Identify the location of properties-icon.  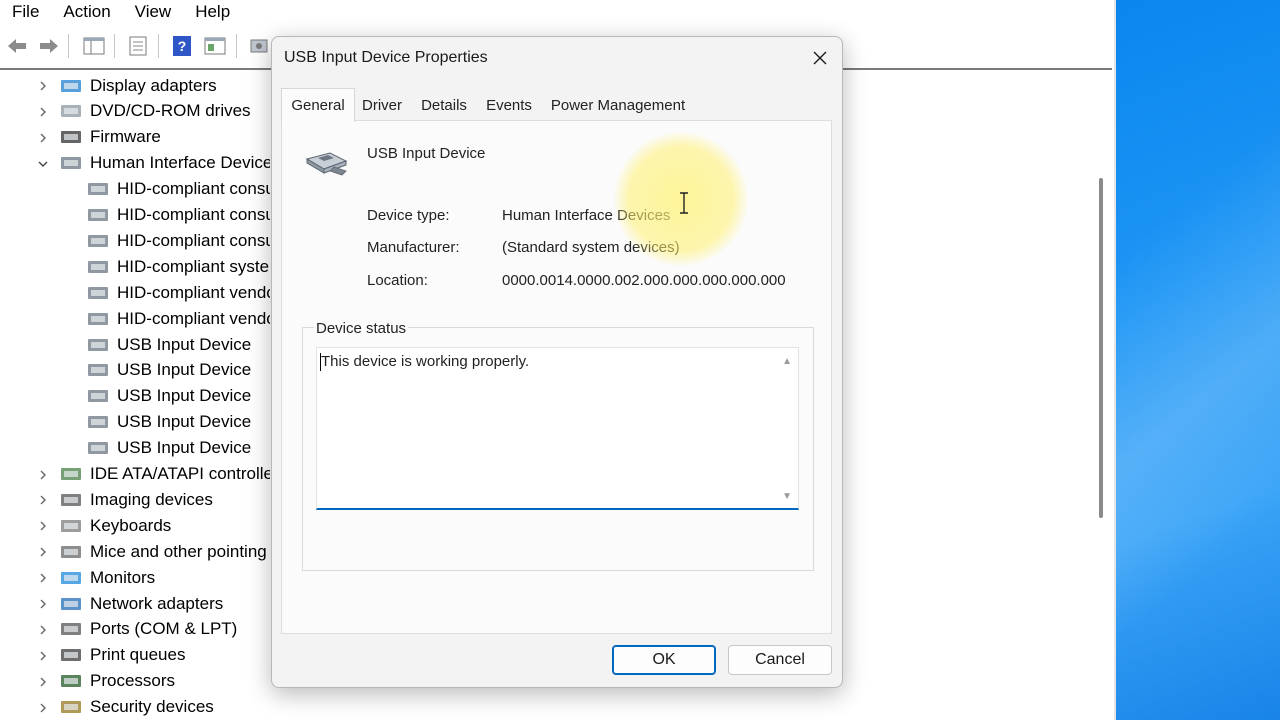
(138, 46).